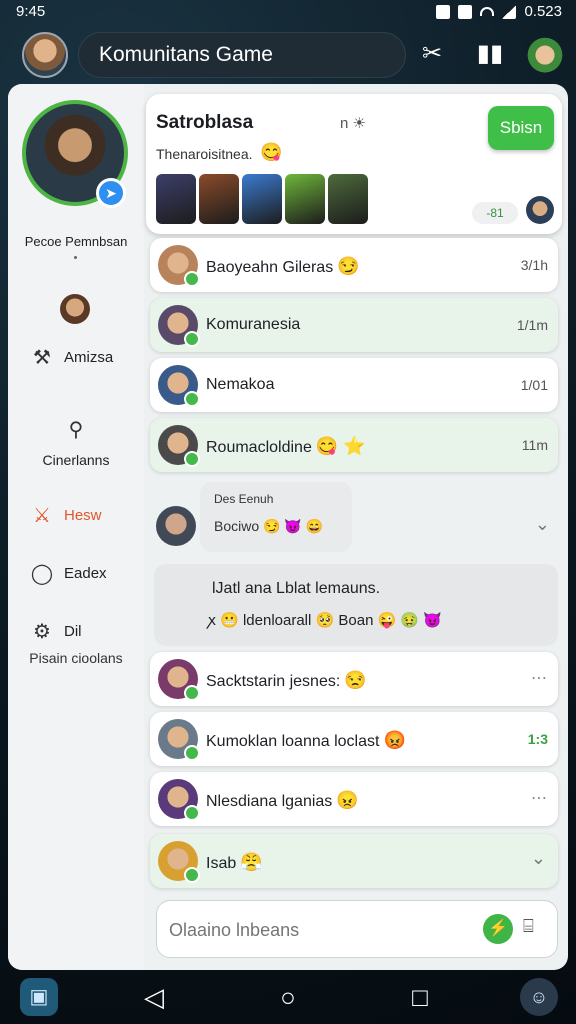  What do you see at coordinates (443, 11) in the screenshot?
I see `notification-icon` at bounding box center [443, 11].